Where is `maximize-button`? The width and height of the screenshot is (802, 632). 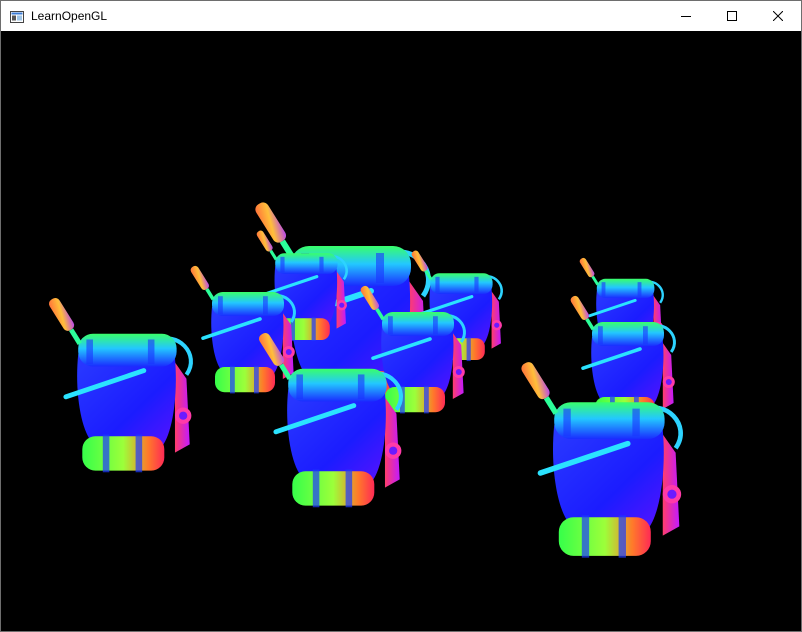 maximize-button is located at coordinates (732, 16).